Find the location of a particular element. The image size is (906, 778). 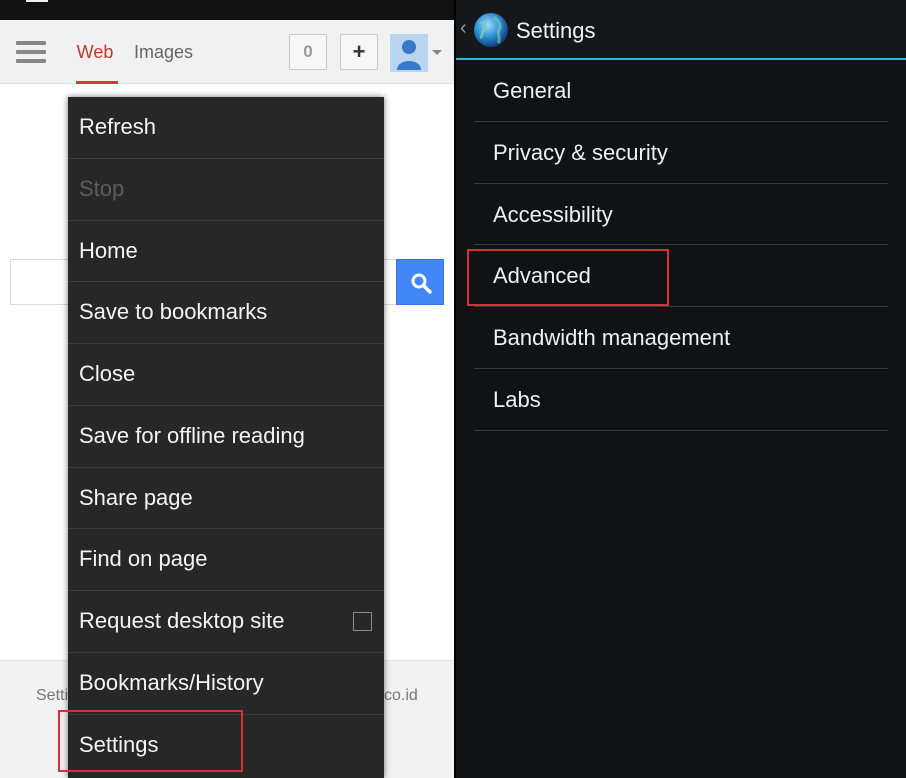

settings-item-label: Bandwidth management is located at coordinates (612, 337).